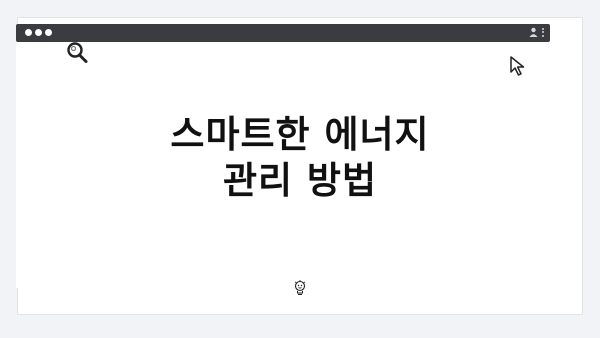 The image size is (600, 338). I want to click on search-icon, so click(77, 52).